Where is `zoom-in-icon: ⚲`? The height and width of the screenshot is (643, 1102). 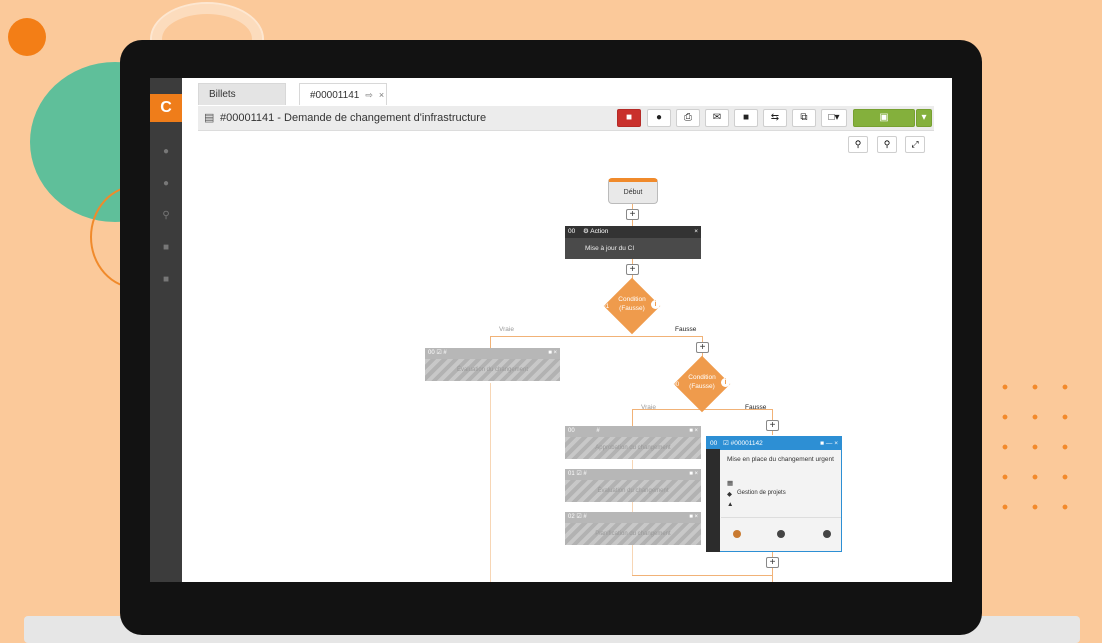
zoom-in-icon: ⚲ is located at coordinates (887, 144).